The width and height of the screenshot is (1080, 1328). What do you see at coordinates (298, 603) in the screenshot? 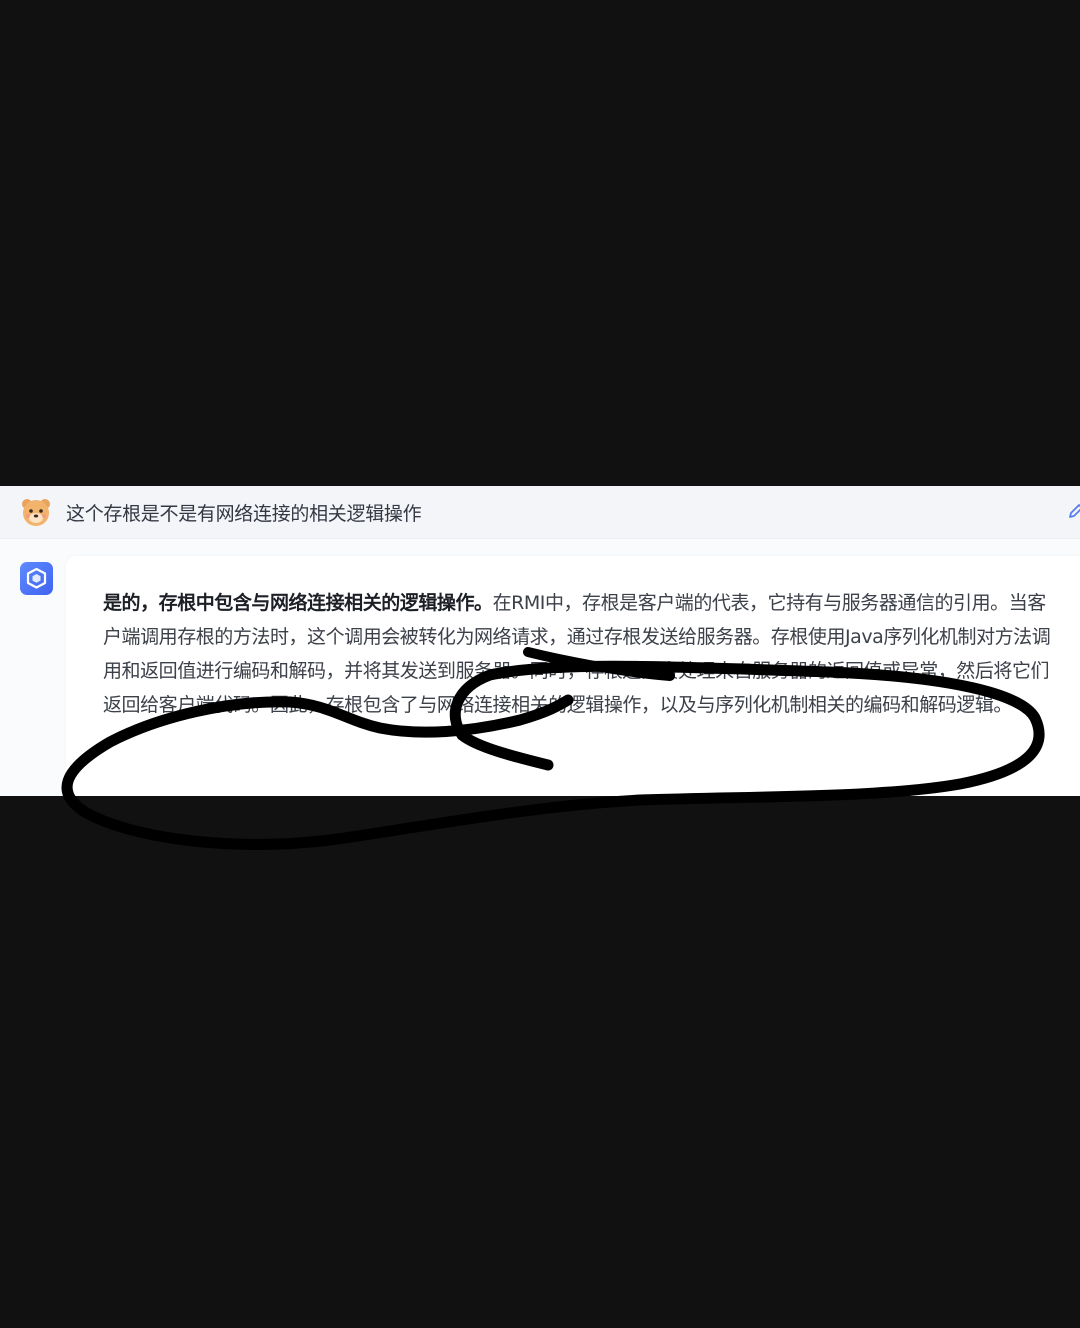
I see `answer-bold-lead: 是的，存根中包含与网络连接相关的逻辑操作。` at bounding box center [298, 603].